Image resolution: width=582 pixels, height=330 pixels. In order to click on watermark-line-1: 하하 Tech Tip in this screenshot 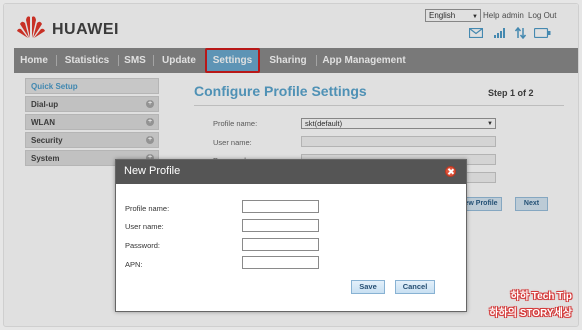, I will do `click(541, 296)`.